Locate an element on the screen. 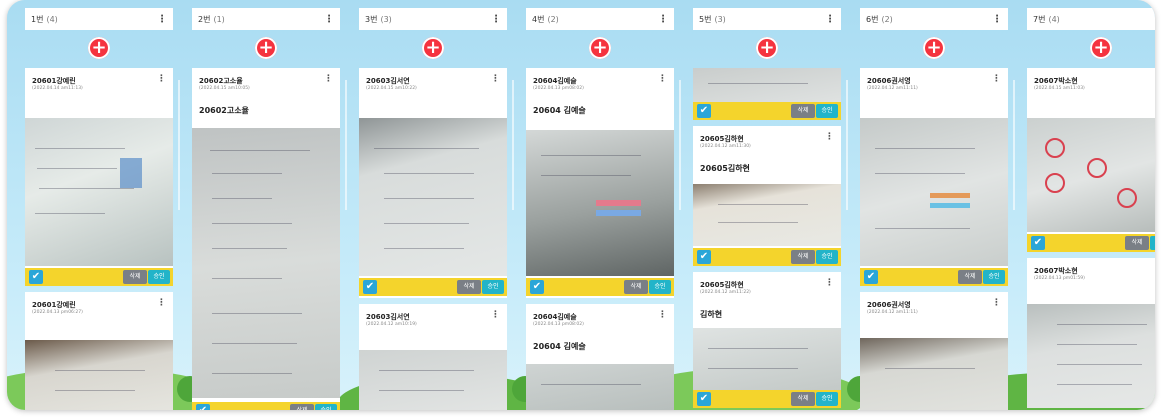 This screenshot has width=1163, height=417. post-card: 20603김서연 (2022.04.15 am10:22) ⋮ ✔ 삭제 승인 is located at coordinates (433, 183).